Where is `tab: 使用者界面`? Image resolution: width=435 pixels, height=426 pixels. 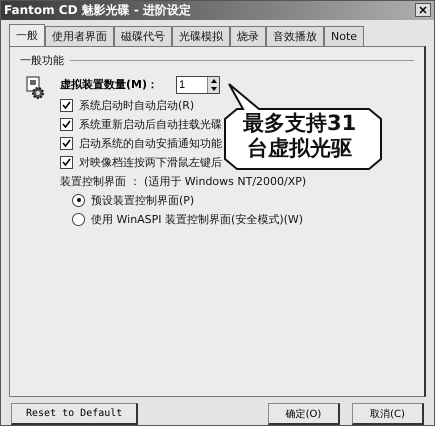
tab: 使用者界面 is located at coordinates (79, 36).